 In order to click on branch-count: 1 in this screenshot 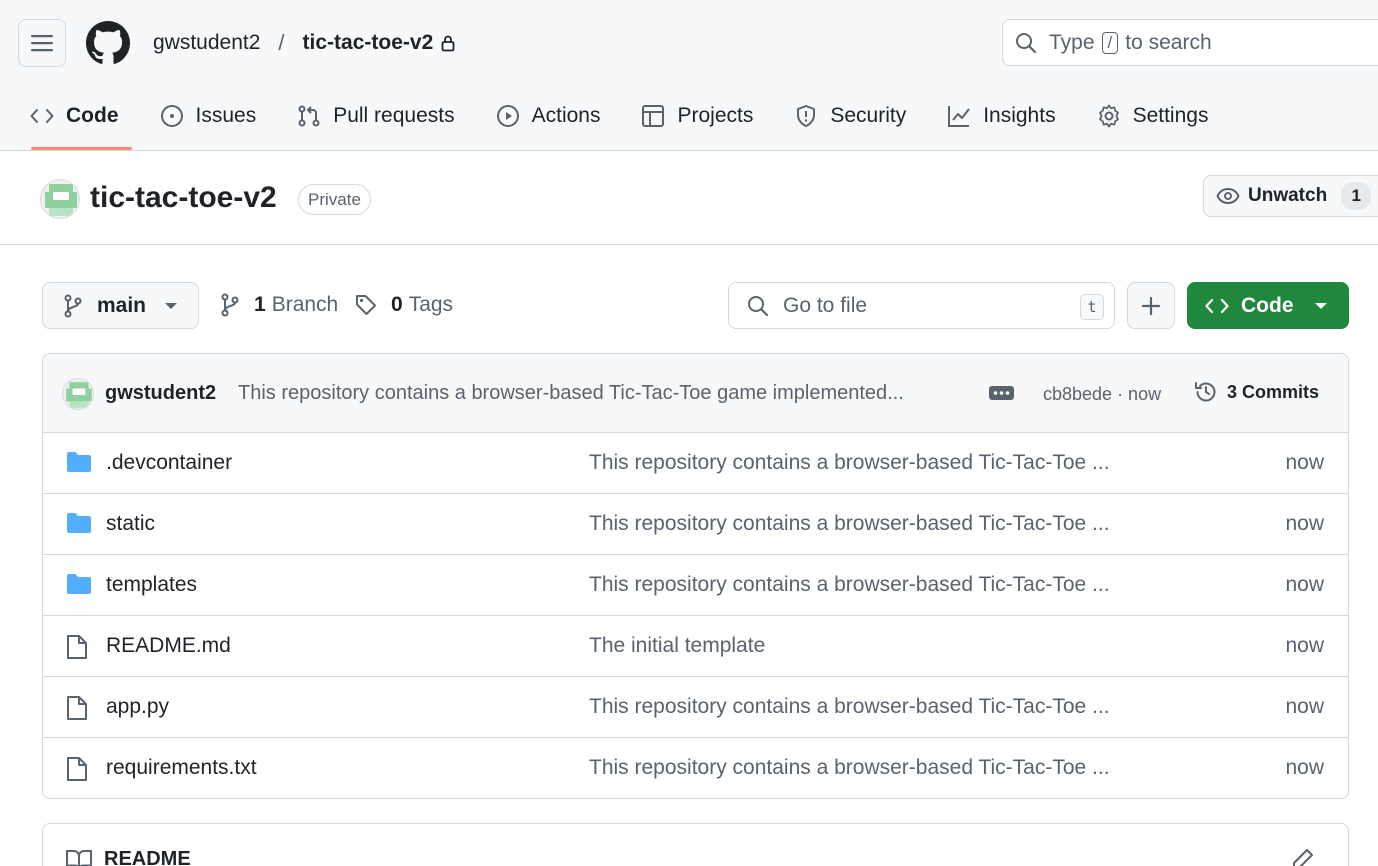, I will do `click(260, 304)`.